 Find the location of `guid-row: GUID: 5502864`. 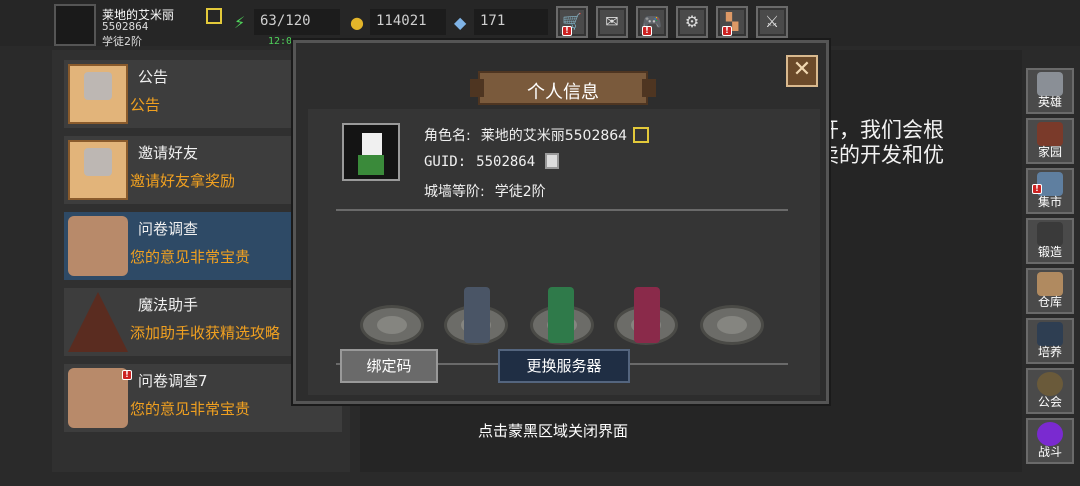

guid-row: GUID: 5502864 is located at coordinates (492, 161).